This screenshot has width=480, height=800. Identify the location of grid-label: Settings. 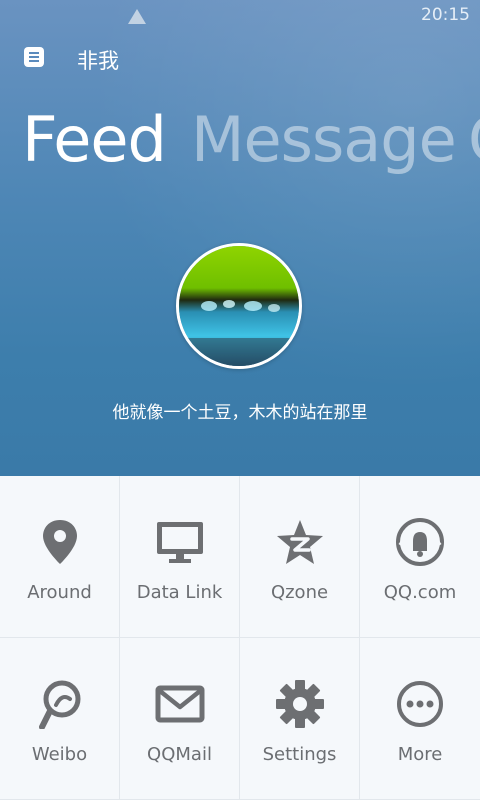
(299, 754).